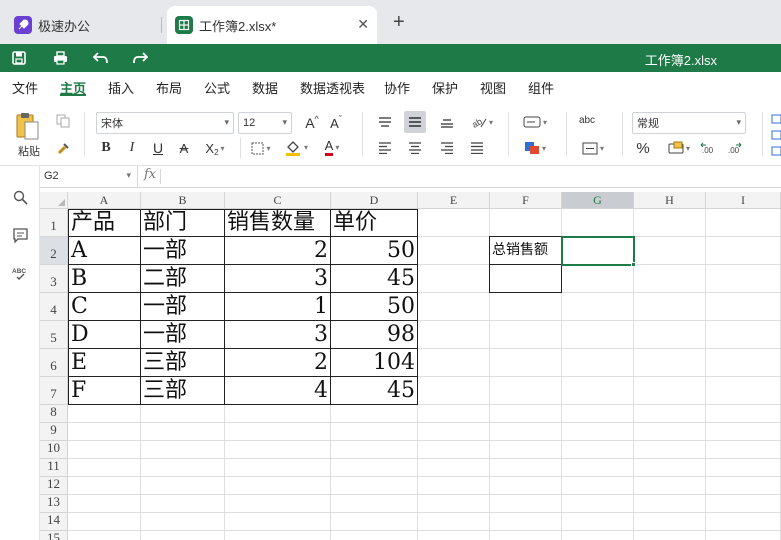 This screenshot has height=540, width=781. I want to click on cell-b5: 一部, so click(182, 334).